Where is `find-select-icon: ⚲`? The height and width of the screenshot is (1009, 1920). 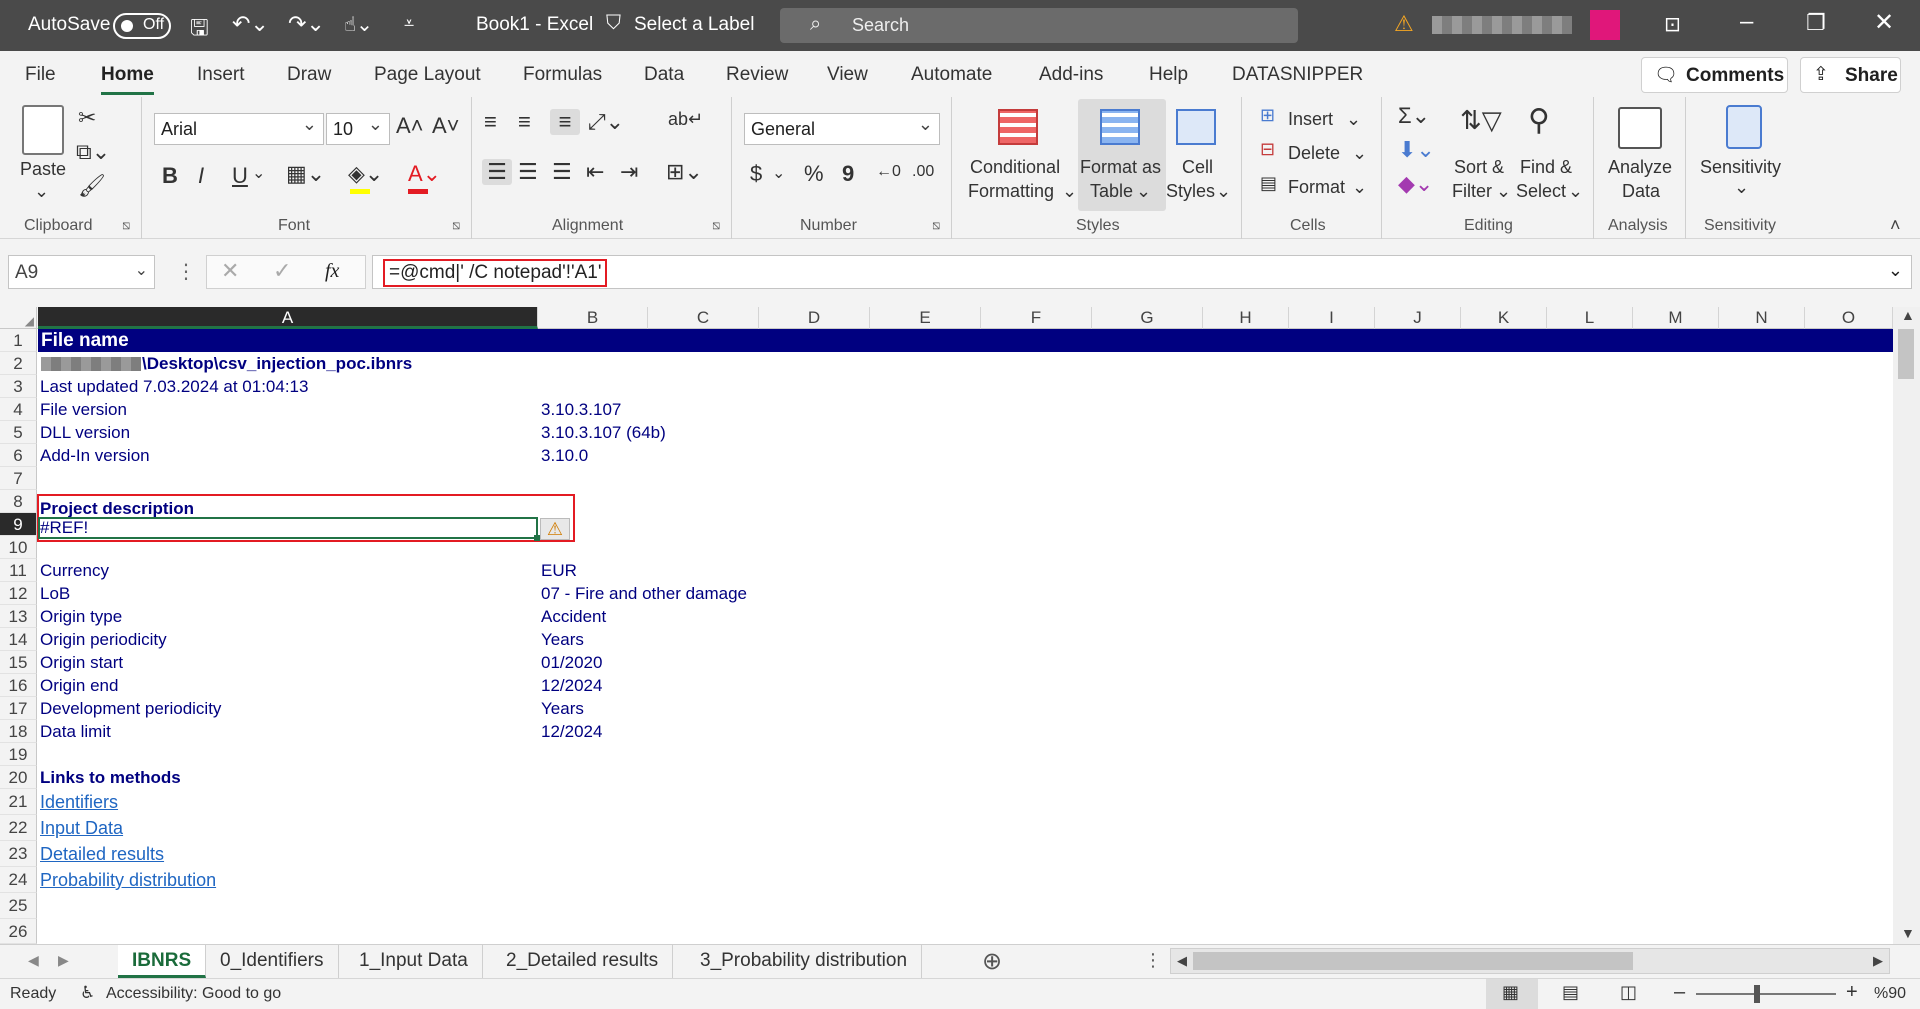
find-select-icon: ⚲ is located at coordinates (1539, 120).